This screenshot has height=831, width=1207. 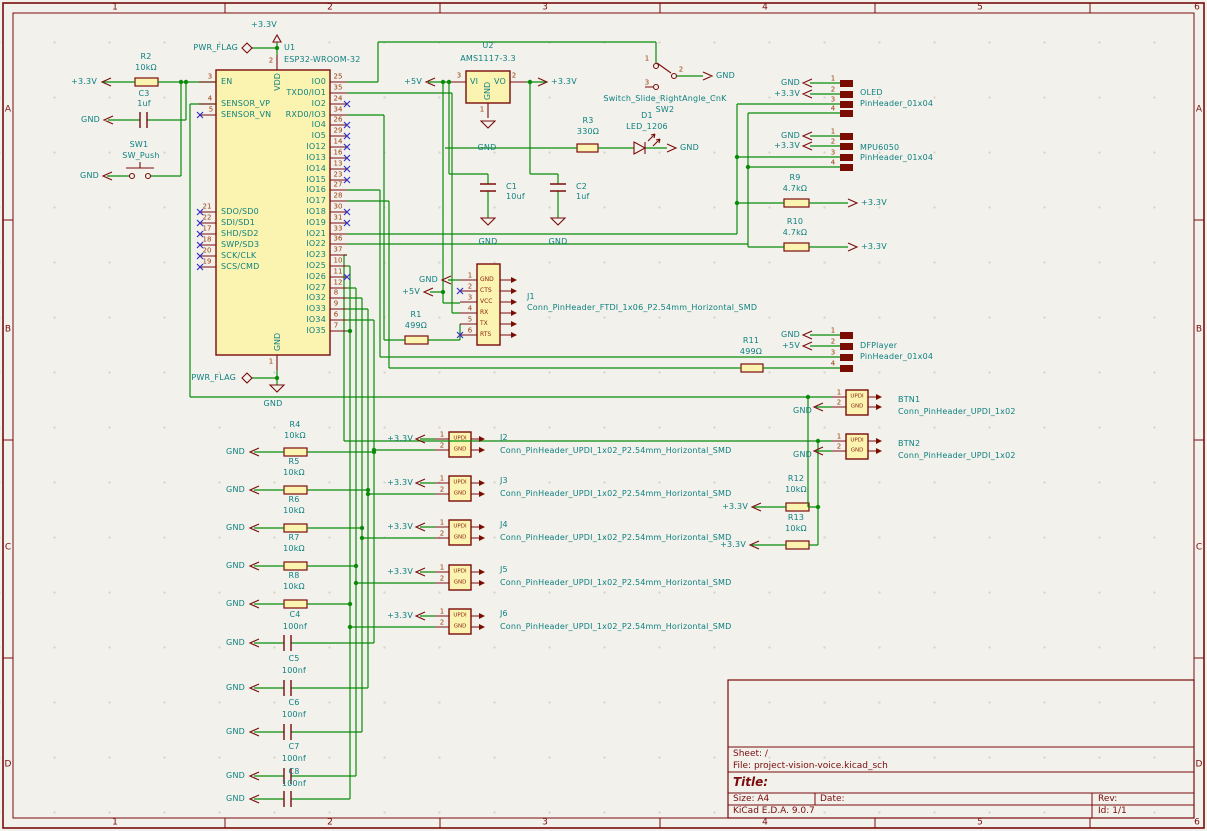 I want to click on pin-number: 19, so click(x=207, y=262).